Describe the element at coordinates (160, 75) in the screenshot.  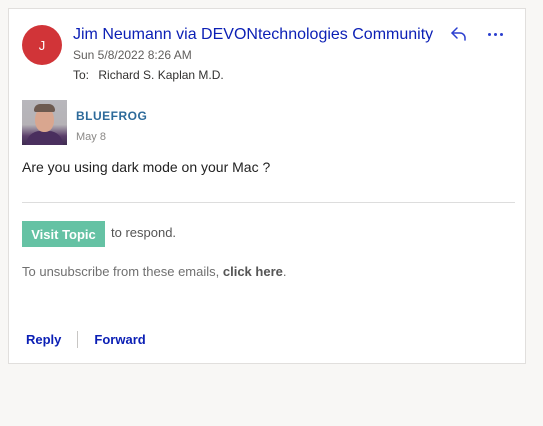
I see `recipient-name: Richard S. Kaplan M.D.` at that location.